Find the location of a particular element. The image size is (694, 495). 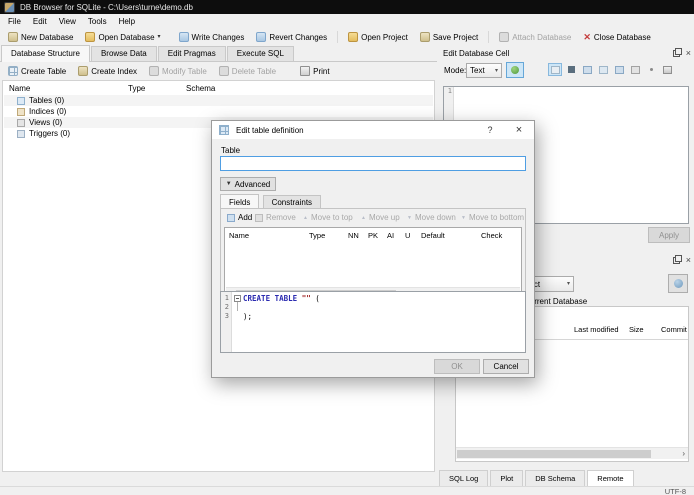

line-number: 1 is located at coordinates (226, 298).